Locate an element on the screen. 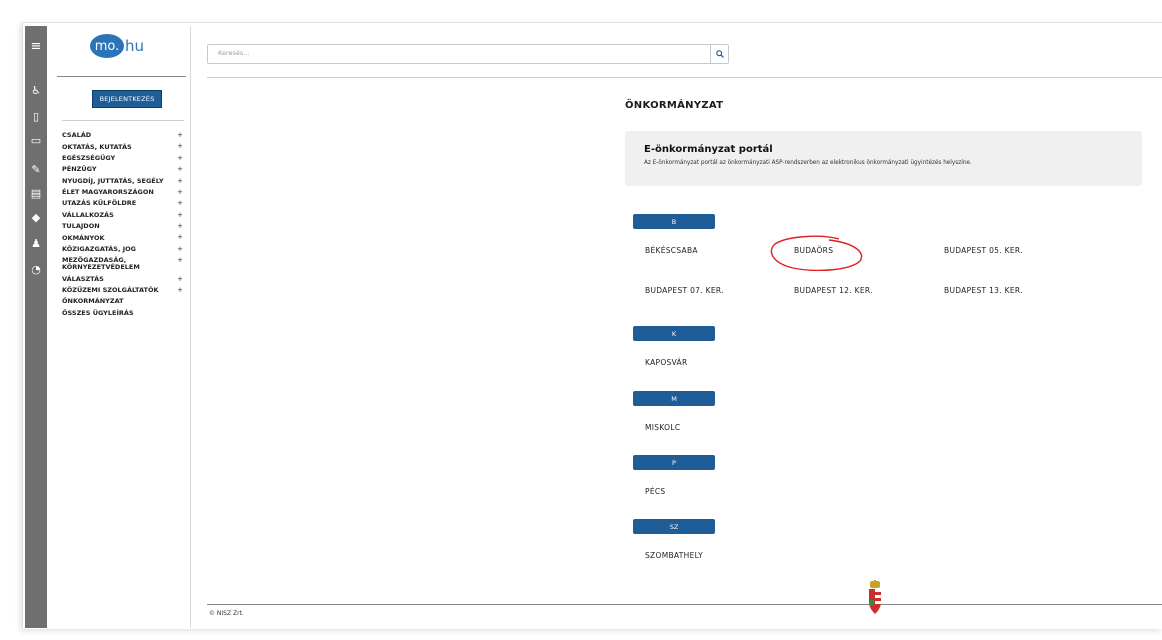 This screenshot has width=1162, height=640. letter-header: P is located at coordinates (674, 462).